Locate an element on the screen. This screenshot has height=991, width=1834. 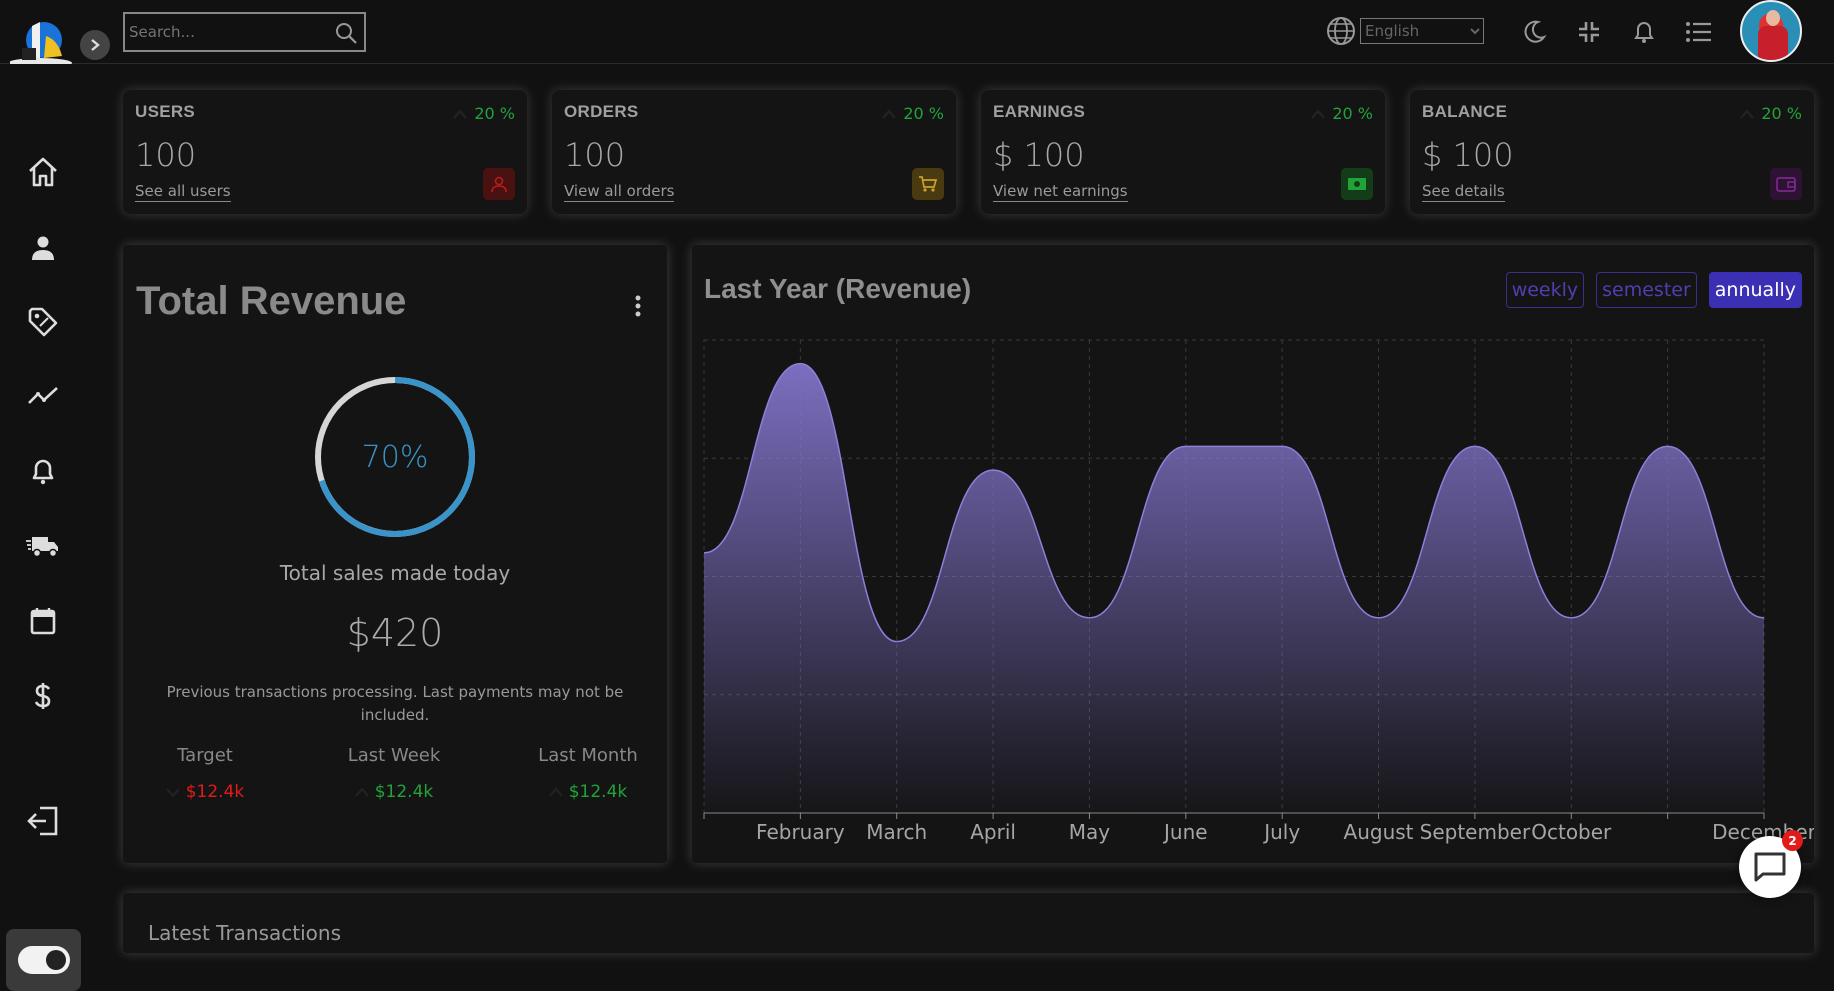
search-bar is located at coordinates (244, 32).